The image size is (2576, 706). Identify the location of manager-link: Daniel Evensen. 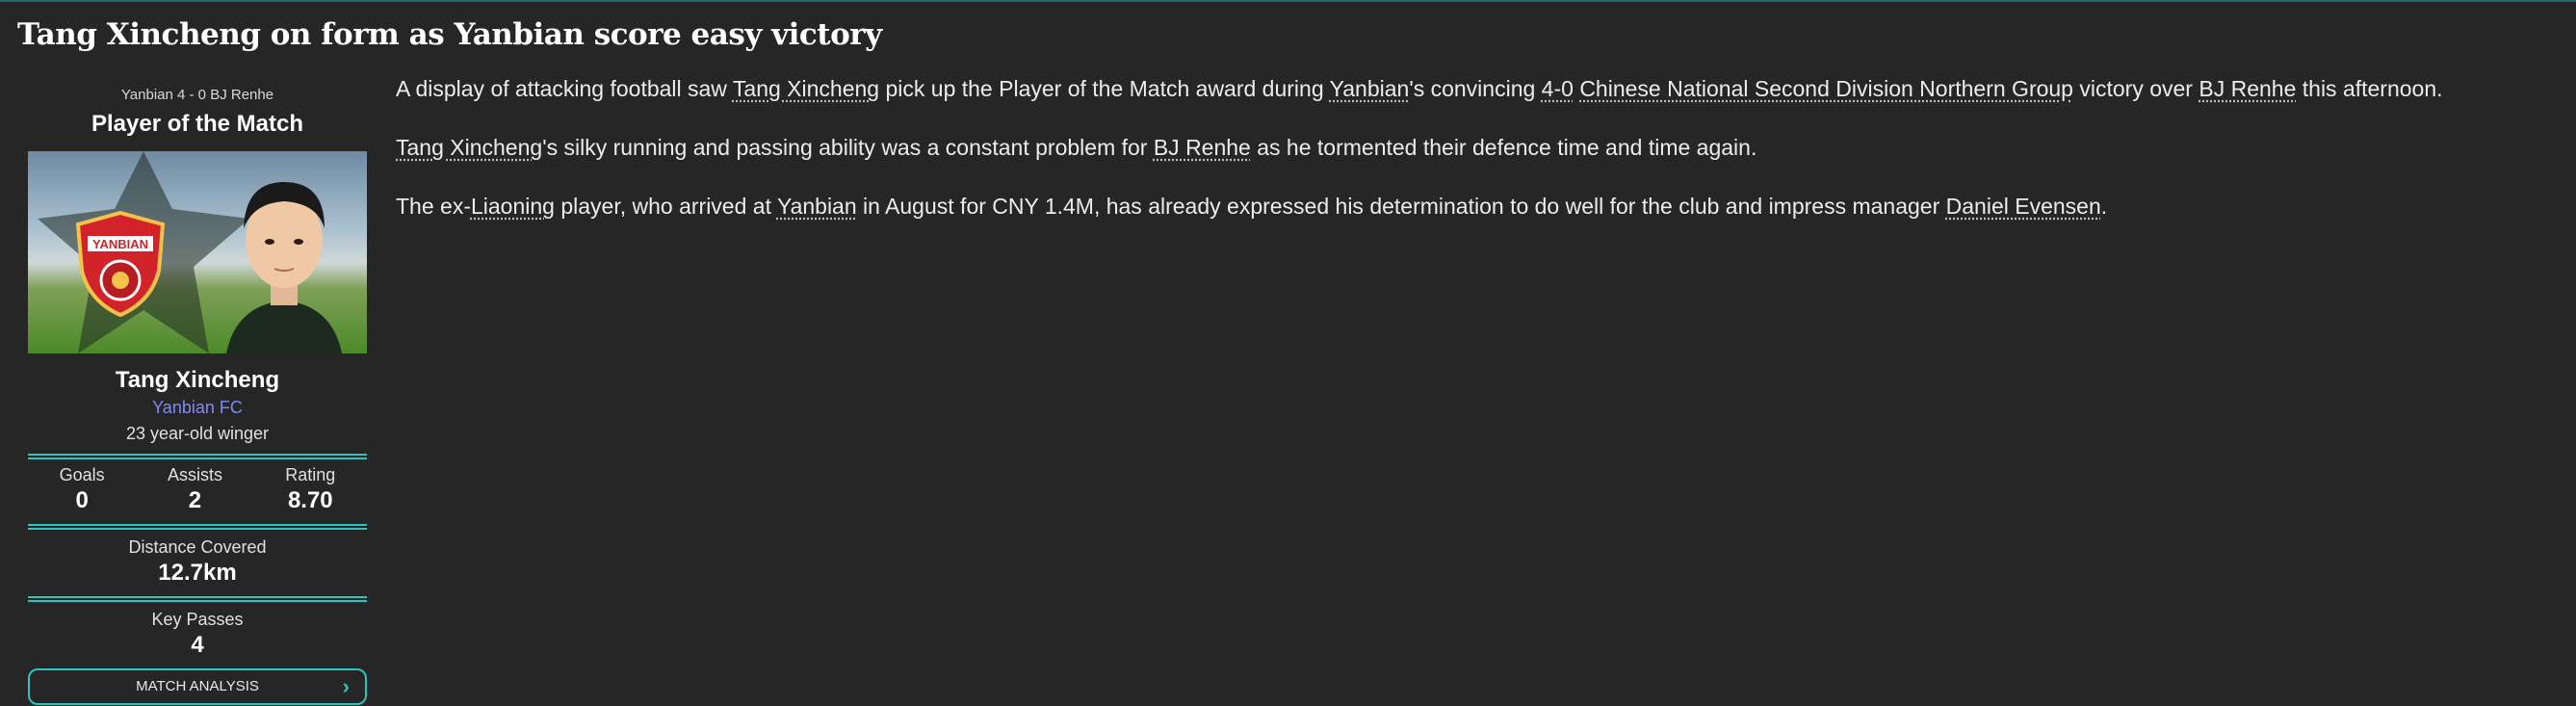
(2023, 206).